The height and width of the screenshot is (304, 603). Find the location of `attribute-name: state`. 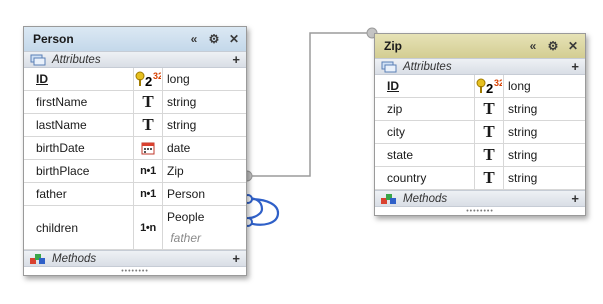

attribute-name: state is located at coordinates (425, 155).